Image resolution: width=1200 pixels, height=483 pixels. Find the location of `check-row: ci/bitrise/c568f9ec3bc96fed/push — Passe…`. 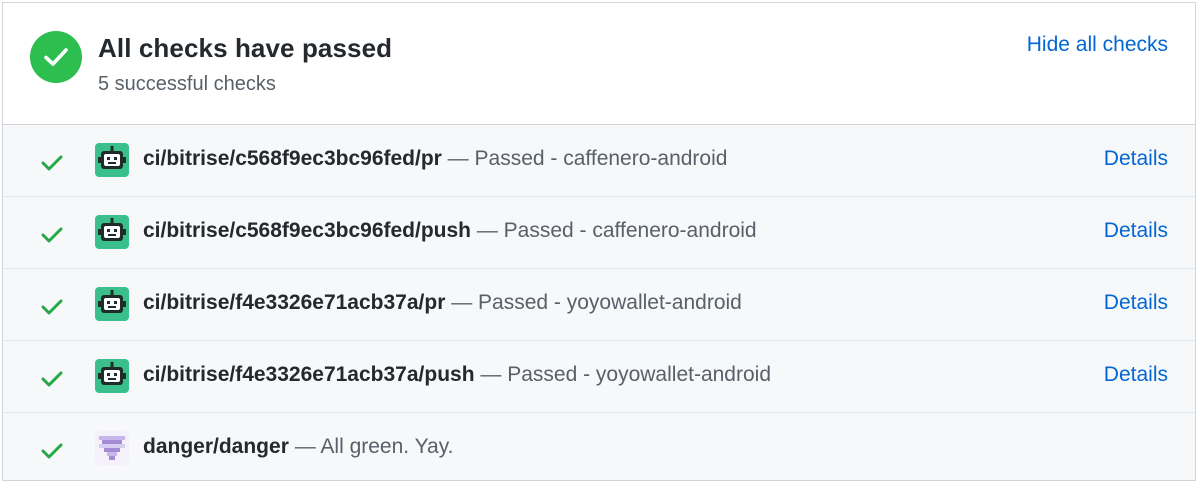

check-row: ci/bitrise/c568f9ec3bc96fed/push — Passe… is located at coordinates (599, 233).